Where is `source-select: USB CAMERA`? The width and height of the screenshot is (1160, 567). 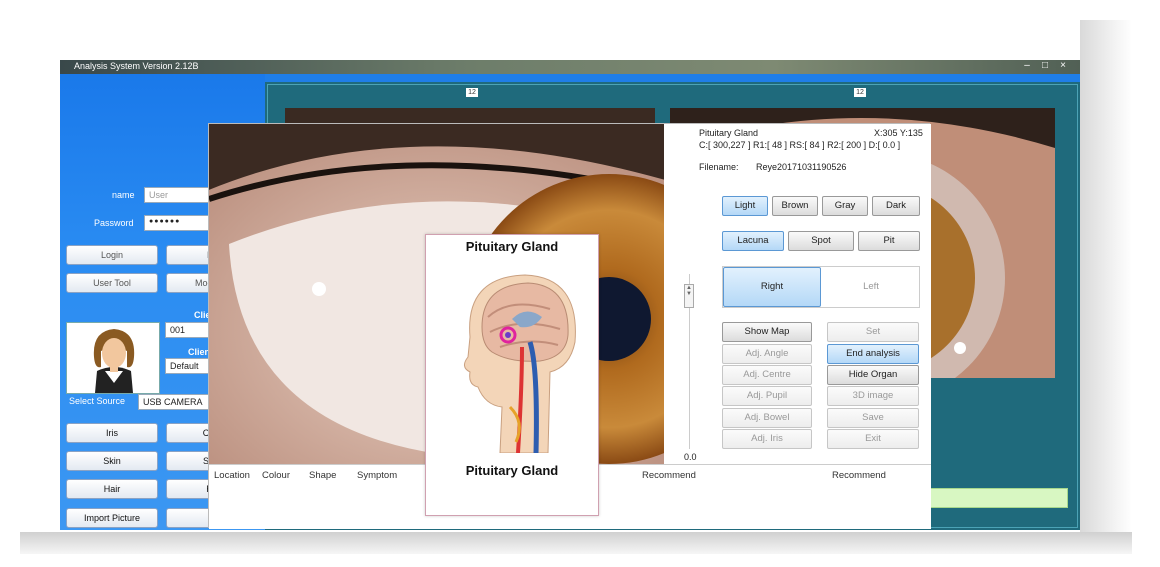
source-select: USB CAMERA is located at coordinates (177, 402).